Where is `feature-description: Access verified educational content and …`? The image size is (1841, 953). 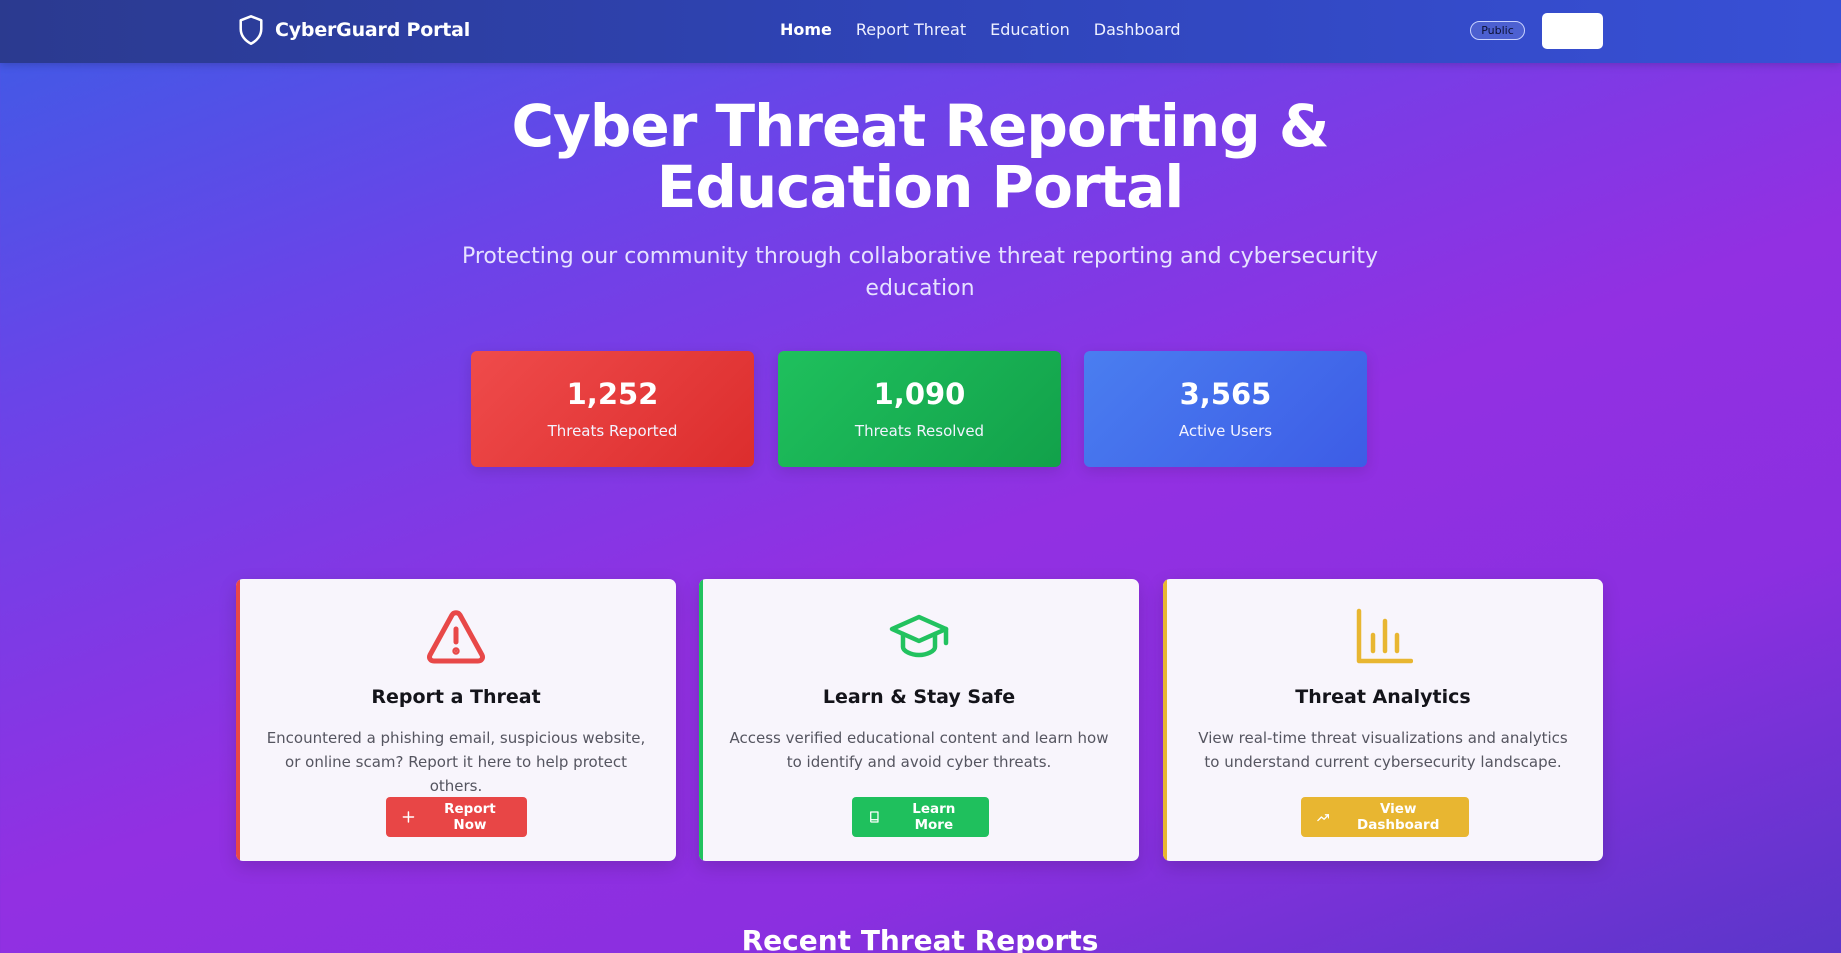 feature-description: Access verified educational content and … is located at coordinates (919, 750).